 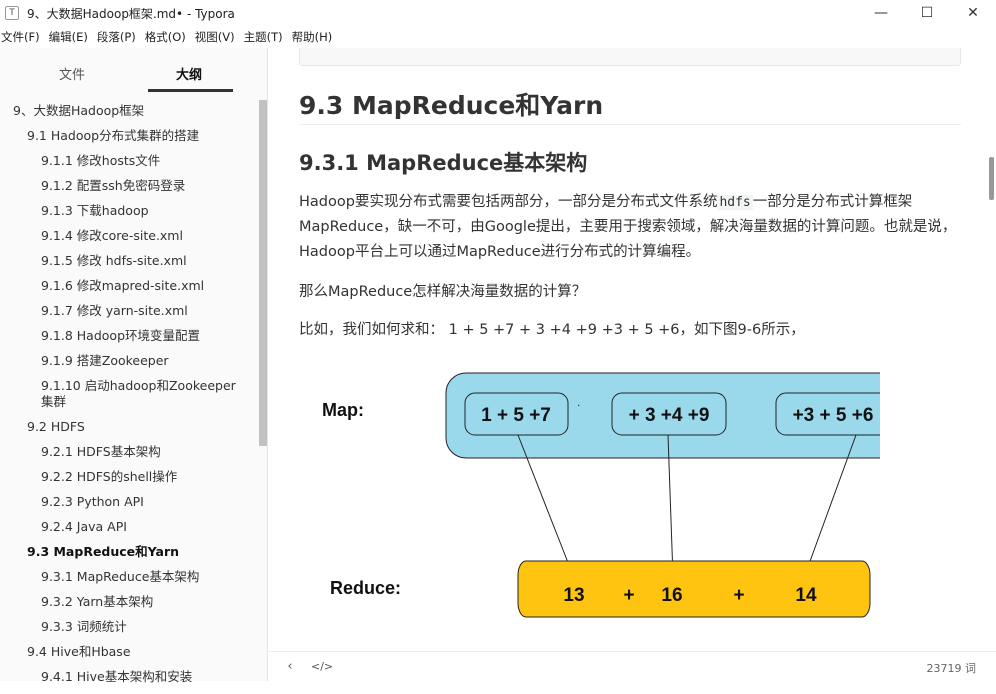 What do you see at coordinates (129, 136) in the screenshot?
I see `outline-item: 9.1 Hadoop分布式集群的搭建` at bounding box center [129, 136].